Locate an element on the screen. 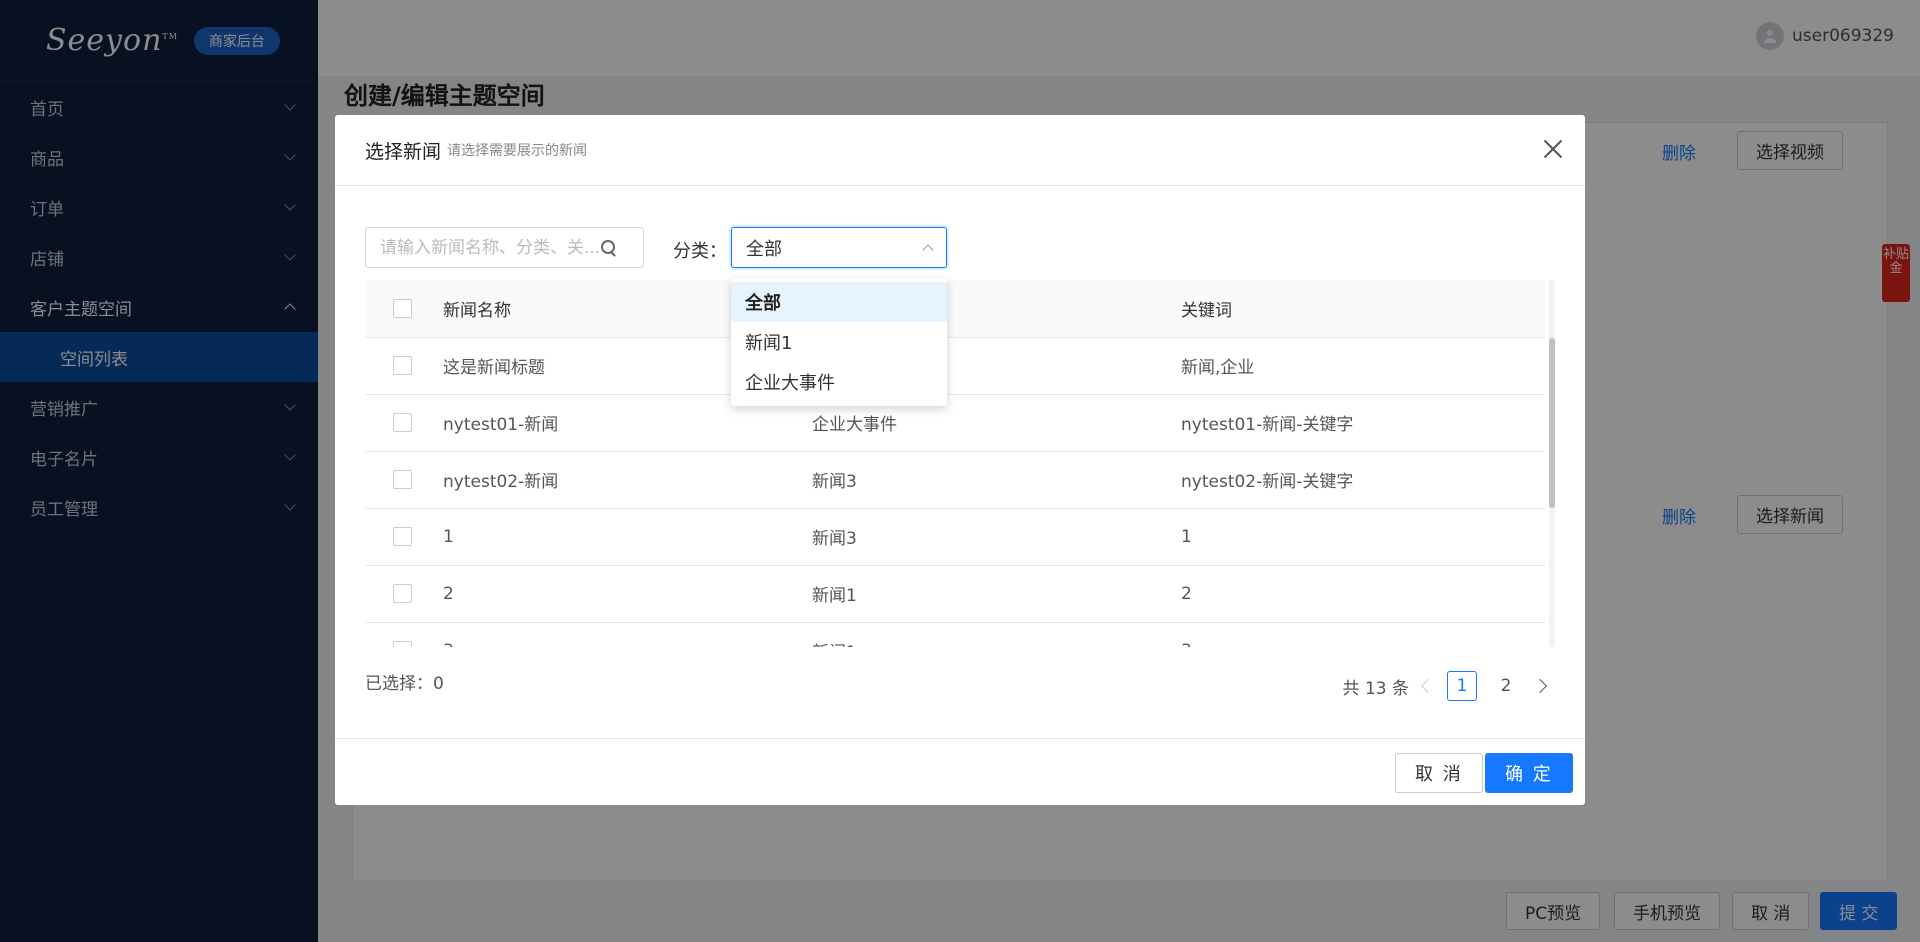  category-select: 全部 is located at coordinates (839, 247).